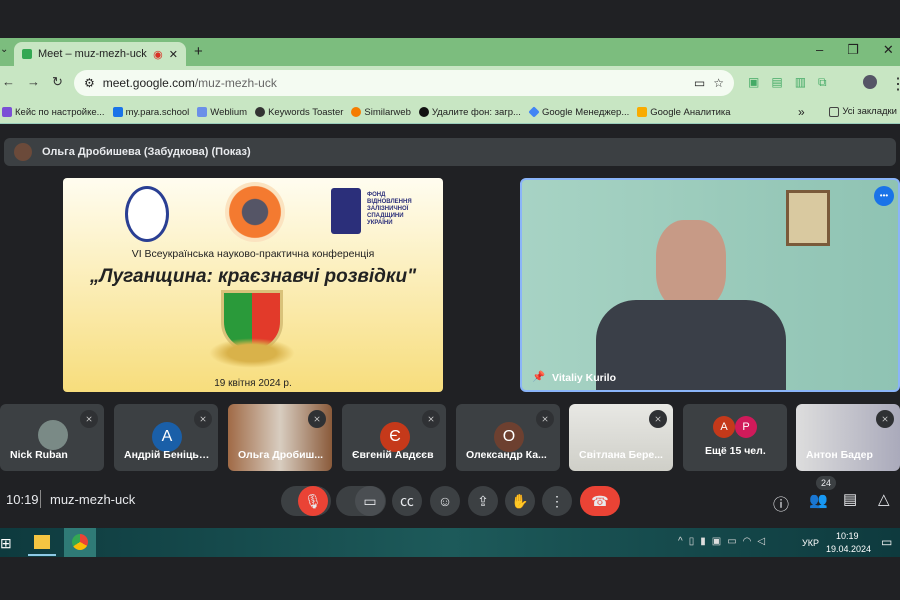  What do you see at coordinates (801, 112) in the screenshot?
I see `more-bookmarks-button: »` at bounding box center [801, 112].